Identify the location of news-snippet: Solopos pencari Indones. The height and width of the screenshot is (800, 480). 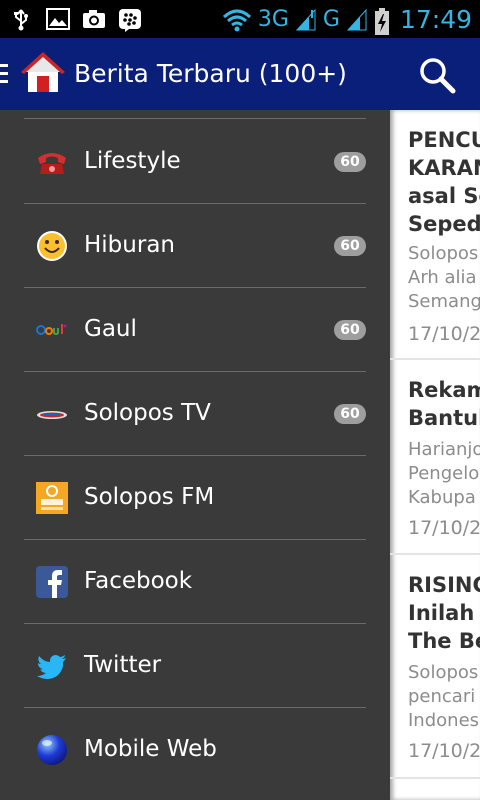
(444, 696).